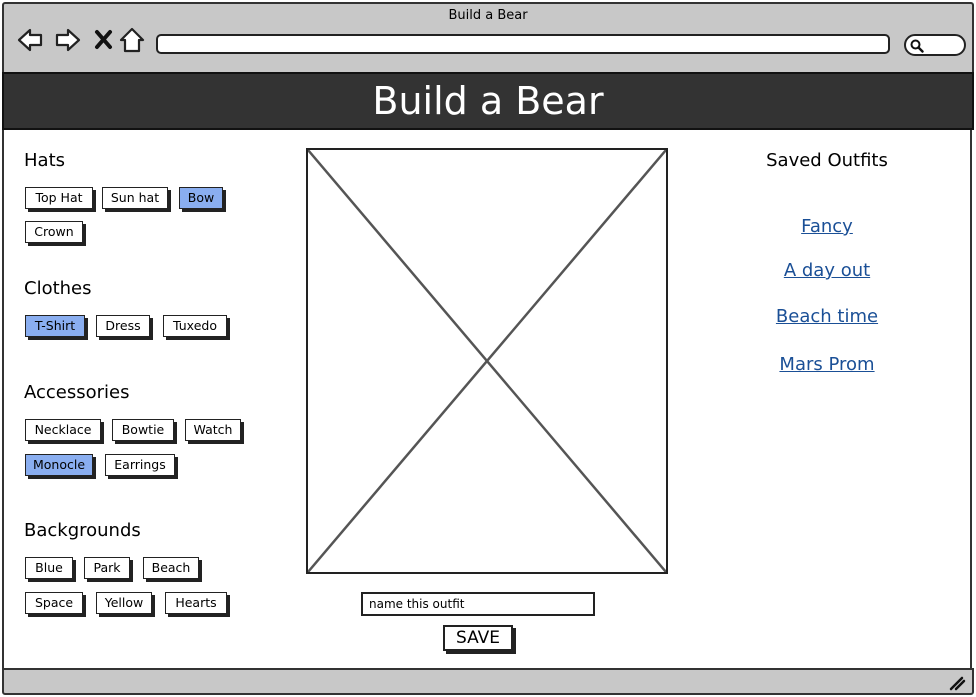 This screenshot has width=976, height=697. I want to click on accessory-option-earrings: Earrings, so click(140, 465).